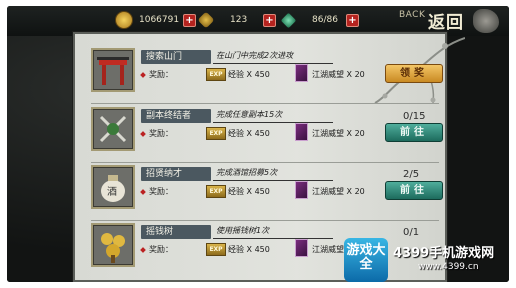 Image resolution: width=516 pixels, height=288 pixels. I want to click on wine-jar-task-icon: 酒, so click(113, 187).